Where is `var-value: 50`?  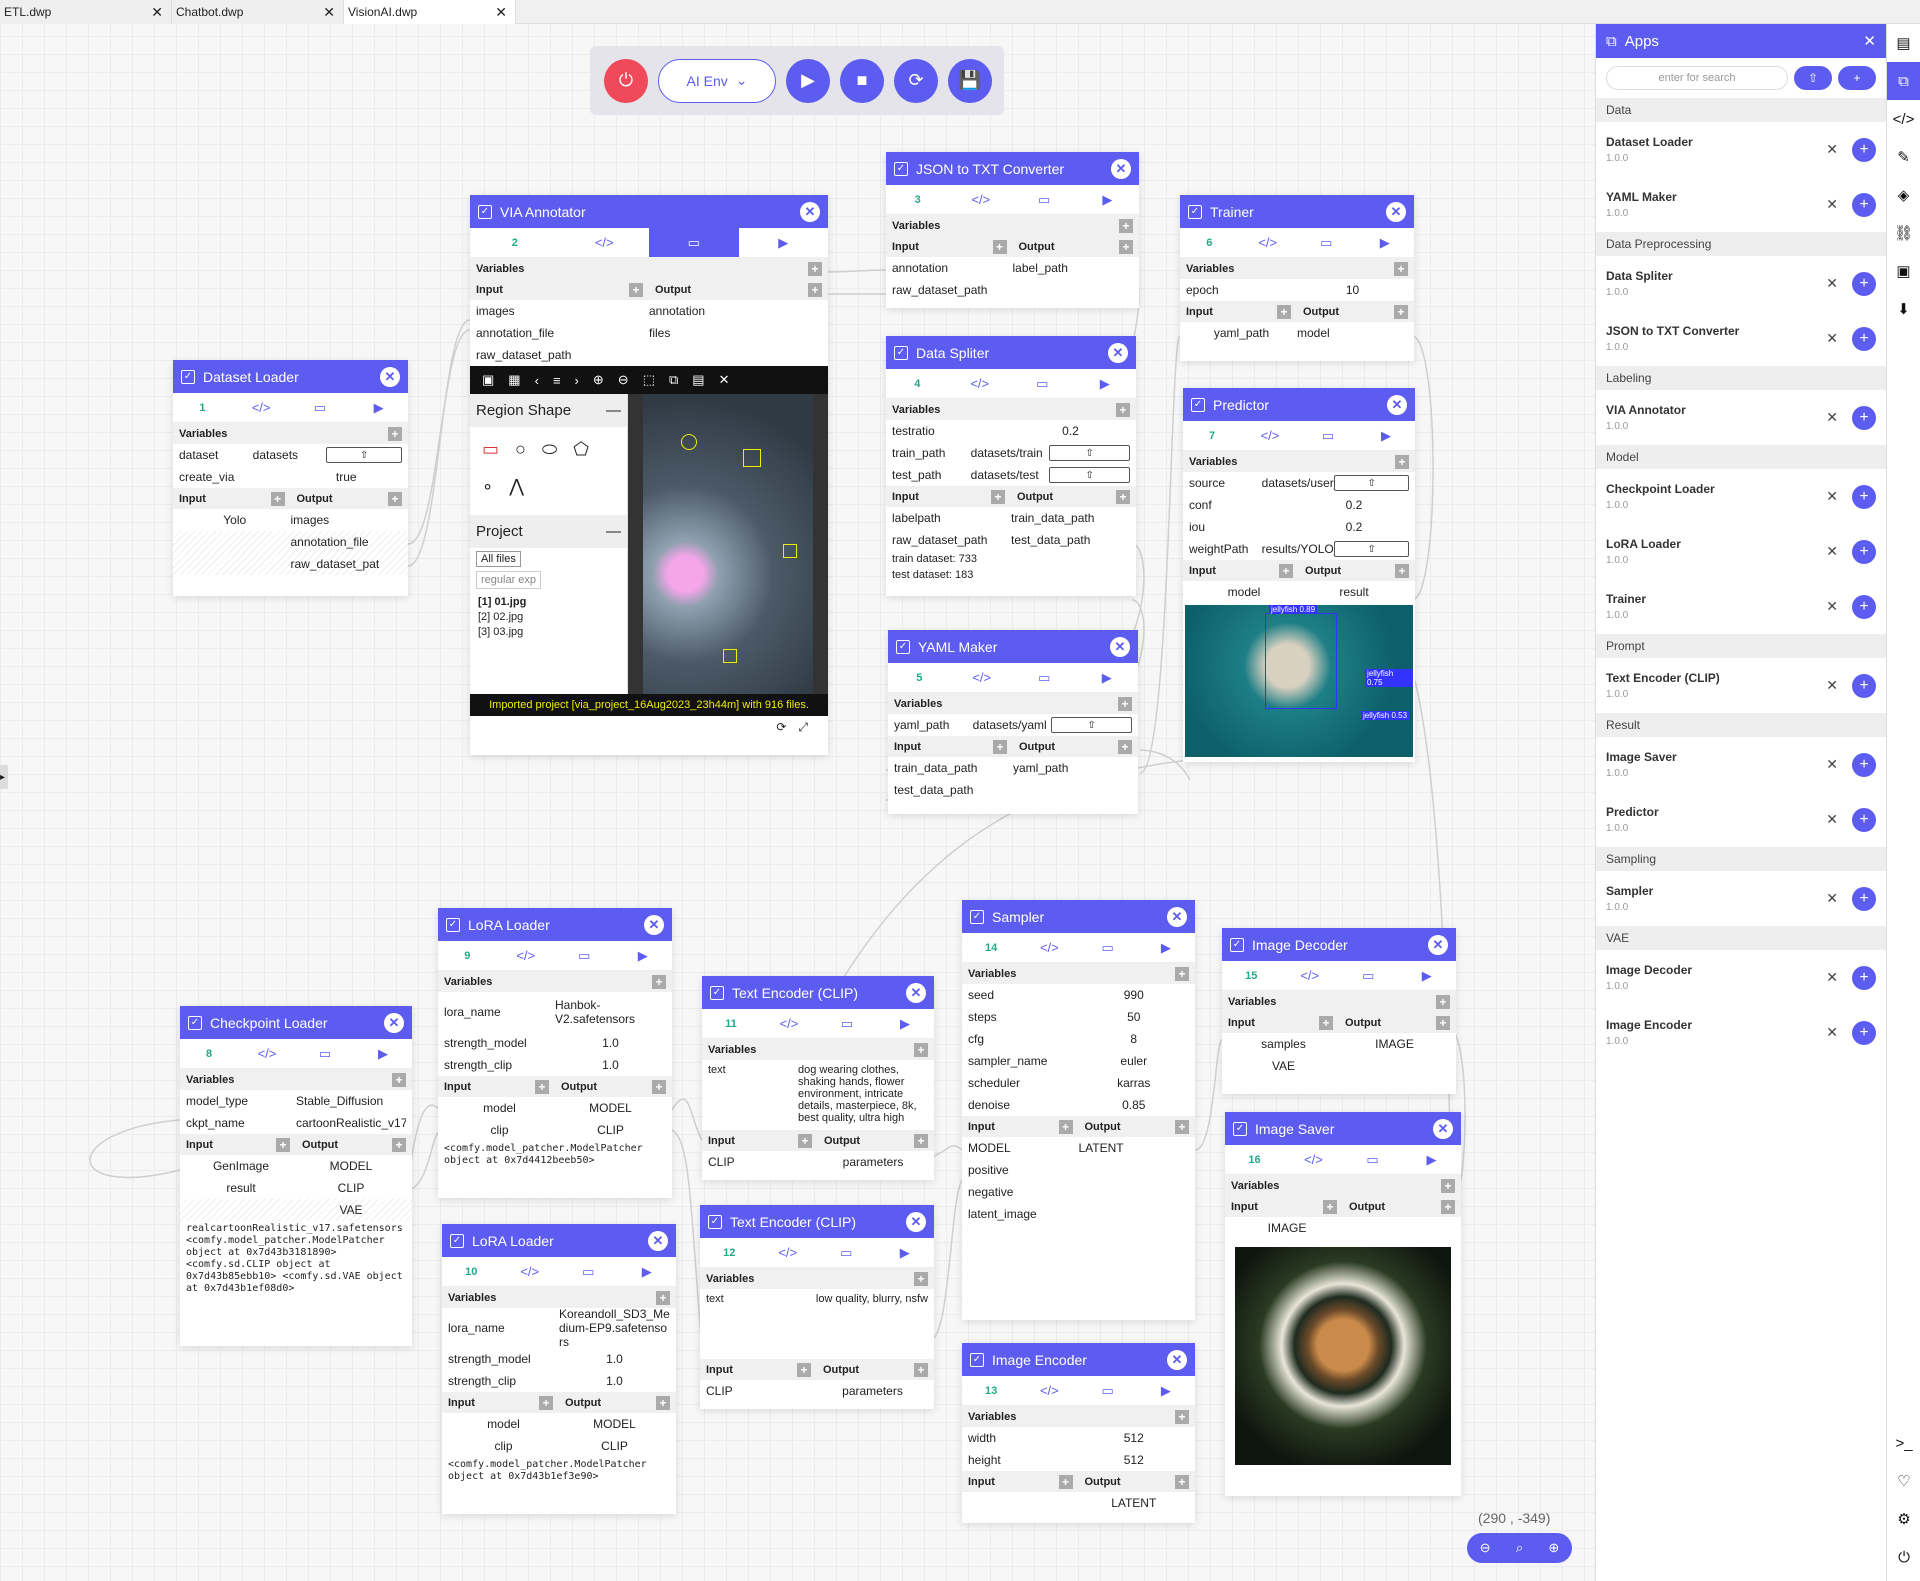
var-value: 50 is located at coordinates (1134, 1017).